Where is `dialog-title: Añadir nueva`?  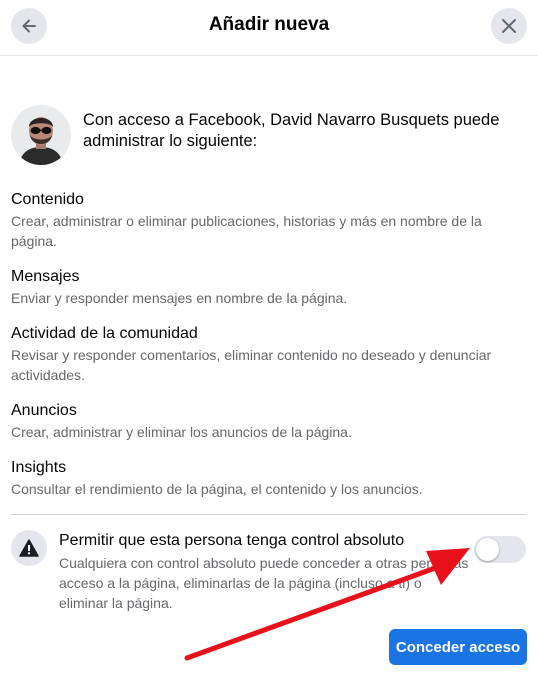 dialog-title: Añadir nueva is located at coordinates (269, 24).